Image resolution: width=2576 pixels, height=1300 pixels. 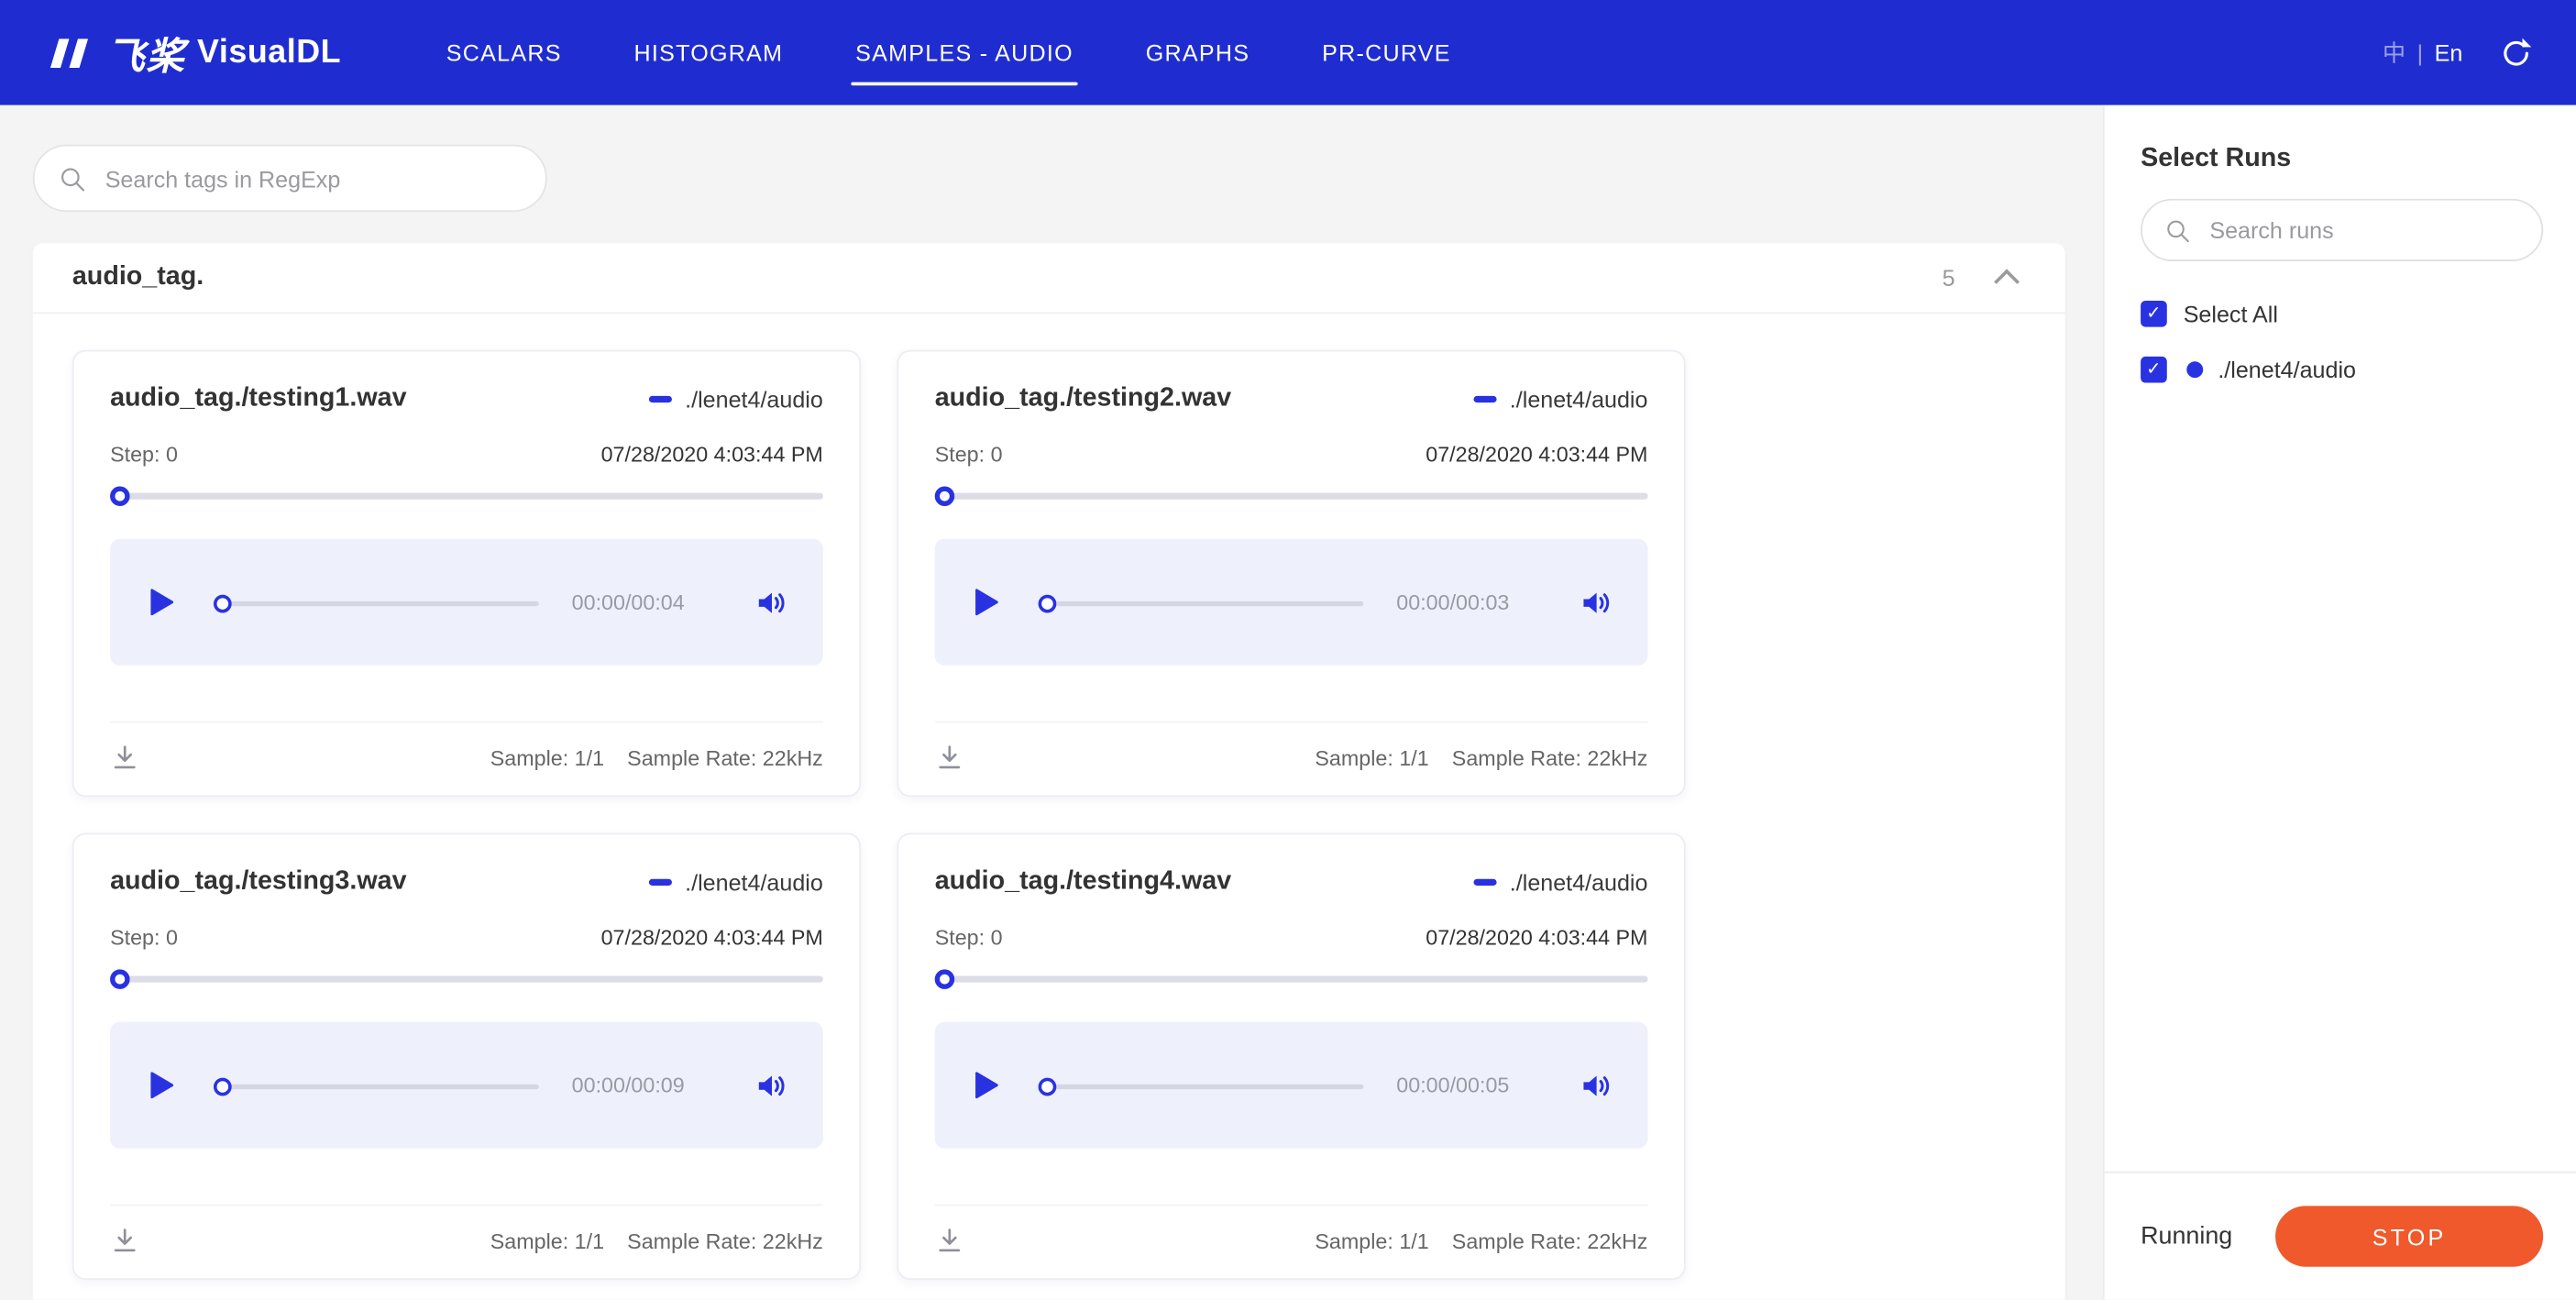 I want to click on select-all-row: ✓ Select All, so click(x=2359, y=313).